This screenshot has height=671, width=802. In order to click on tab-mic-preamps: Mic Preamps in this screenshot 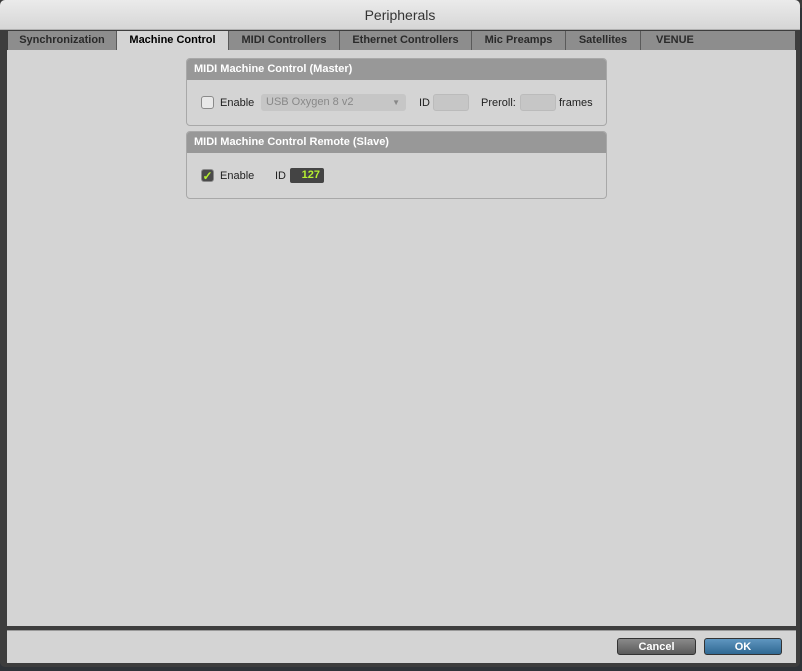, I will do `click(519, 40)`.